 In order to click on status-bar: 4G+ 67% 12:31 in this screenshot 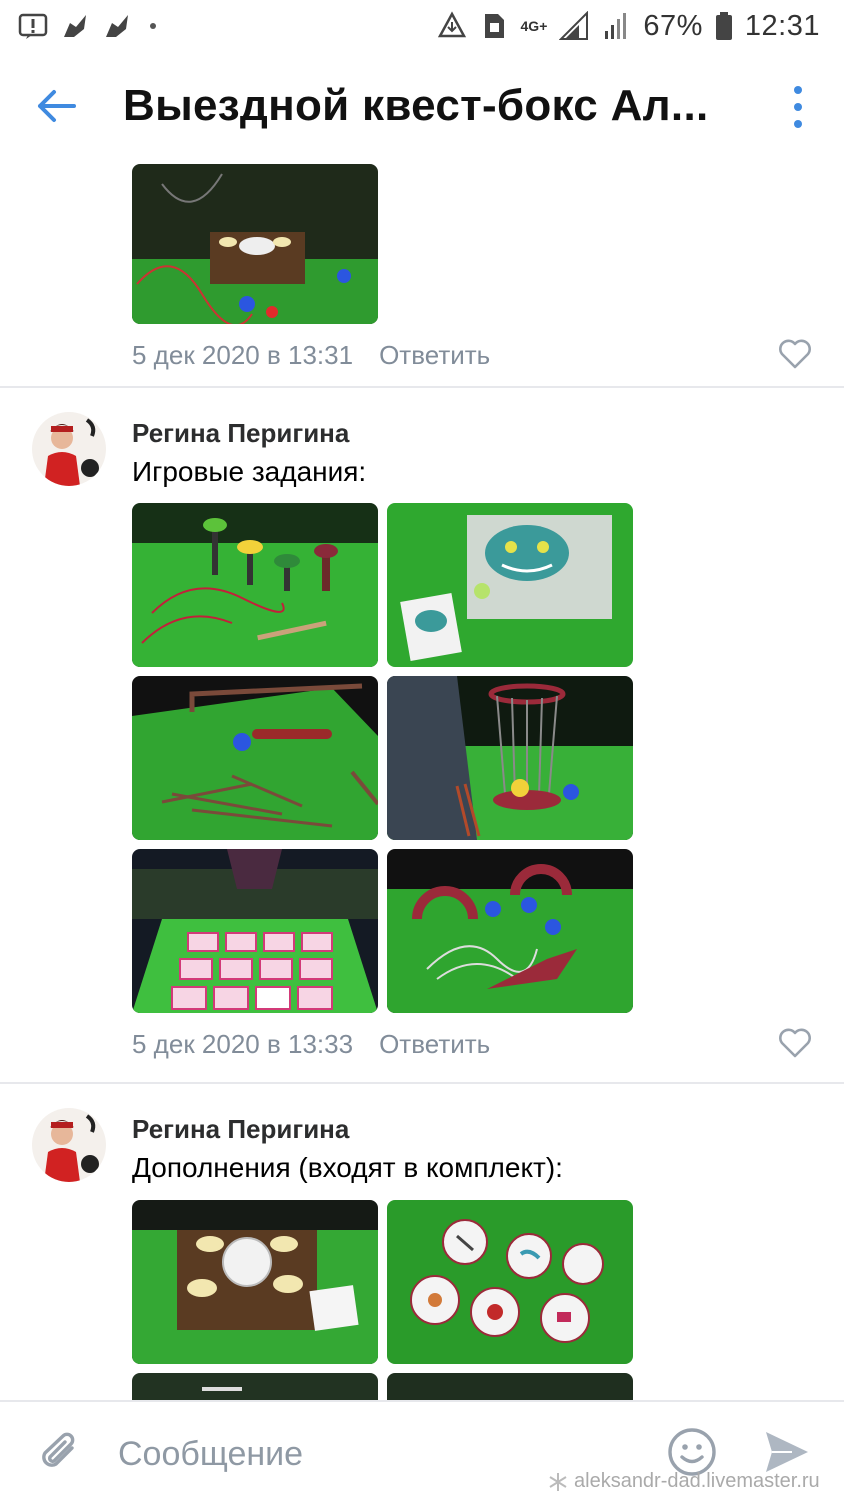, I will do `click(422, 26)`.